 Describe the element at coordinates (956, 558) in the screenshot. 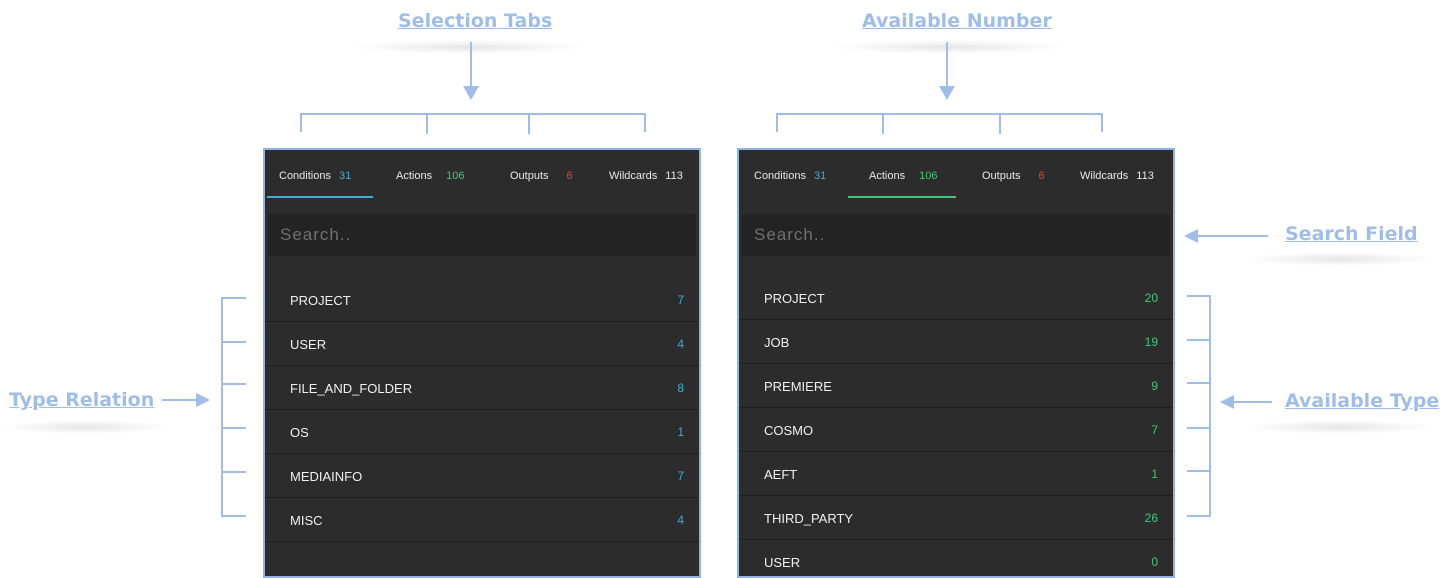

I see `list-item: USER 0` at that location.